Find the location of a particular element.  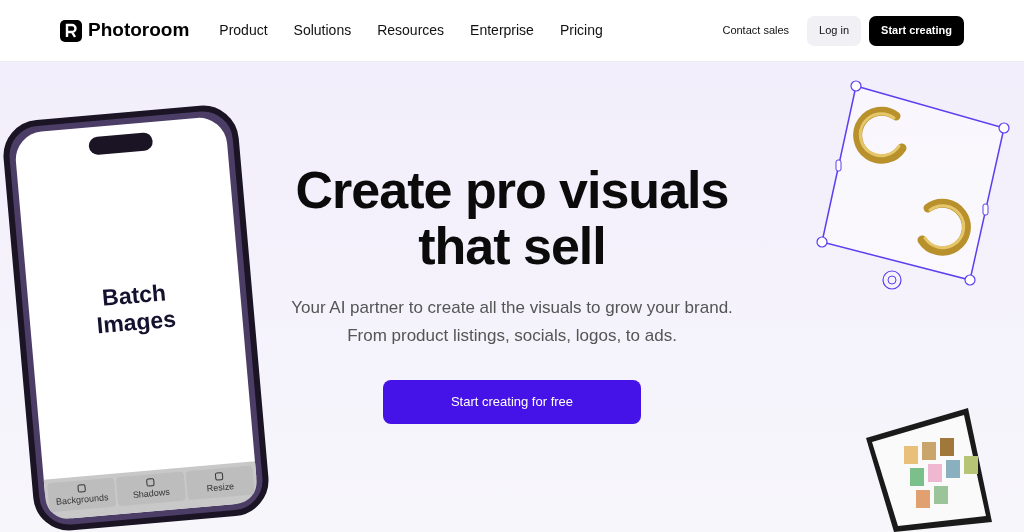

nav-link: Enterprise is located at coordinates (502, 30).